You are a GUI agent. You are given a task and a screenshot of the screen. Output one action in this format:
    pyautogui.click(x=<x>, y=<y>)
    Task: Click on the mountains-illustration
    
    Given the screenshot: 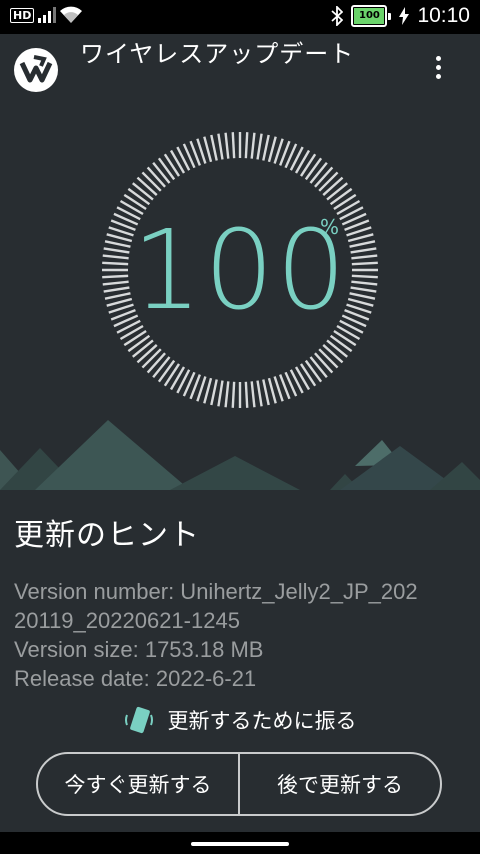 What is the action you would take?
    pyautogui.click(x=240, y=455)
    